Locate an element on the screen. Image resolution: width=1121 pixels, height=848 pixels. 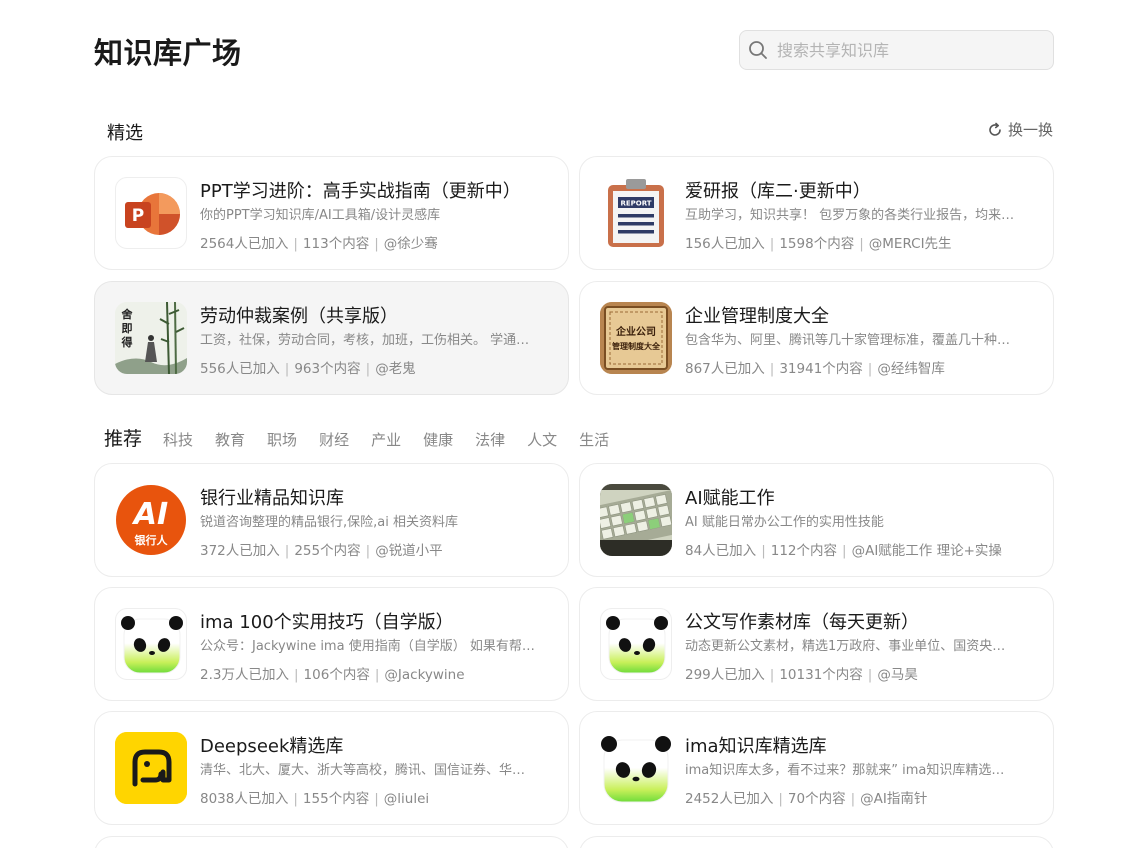
card-title: 公文写作素材库（每天更新） is located at coordinates (802, 622).